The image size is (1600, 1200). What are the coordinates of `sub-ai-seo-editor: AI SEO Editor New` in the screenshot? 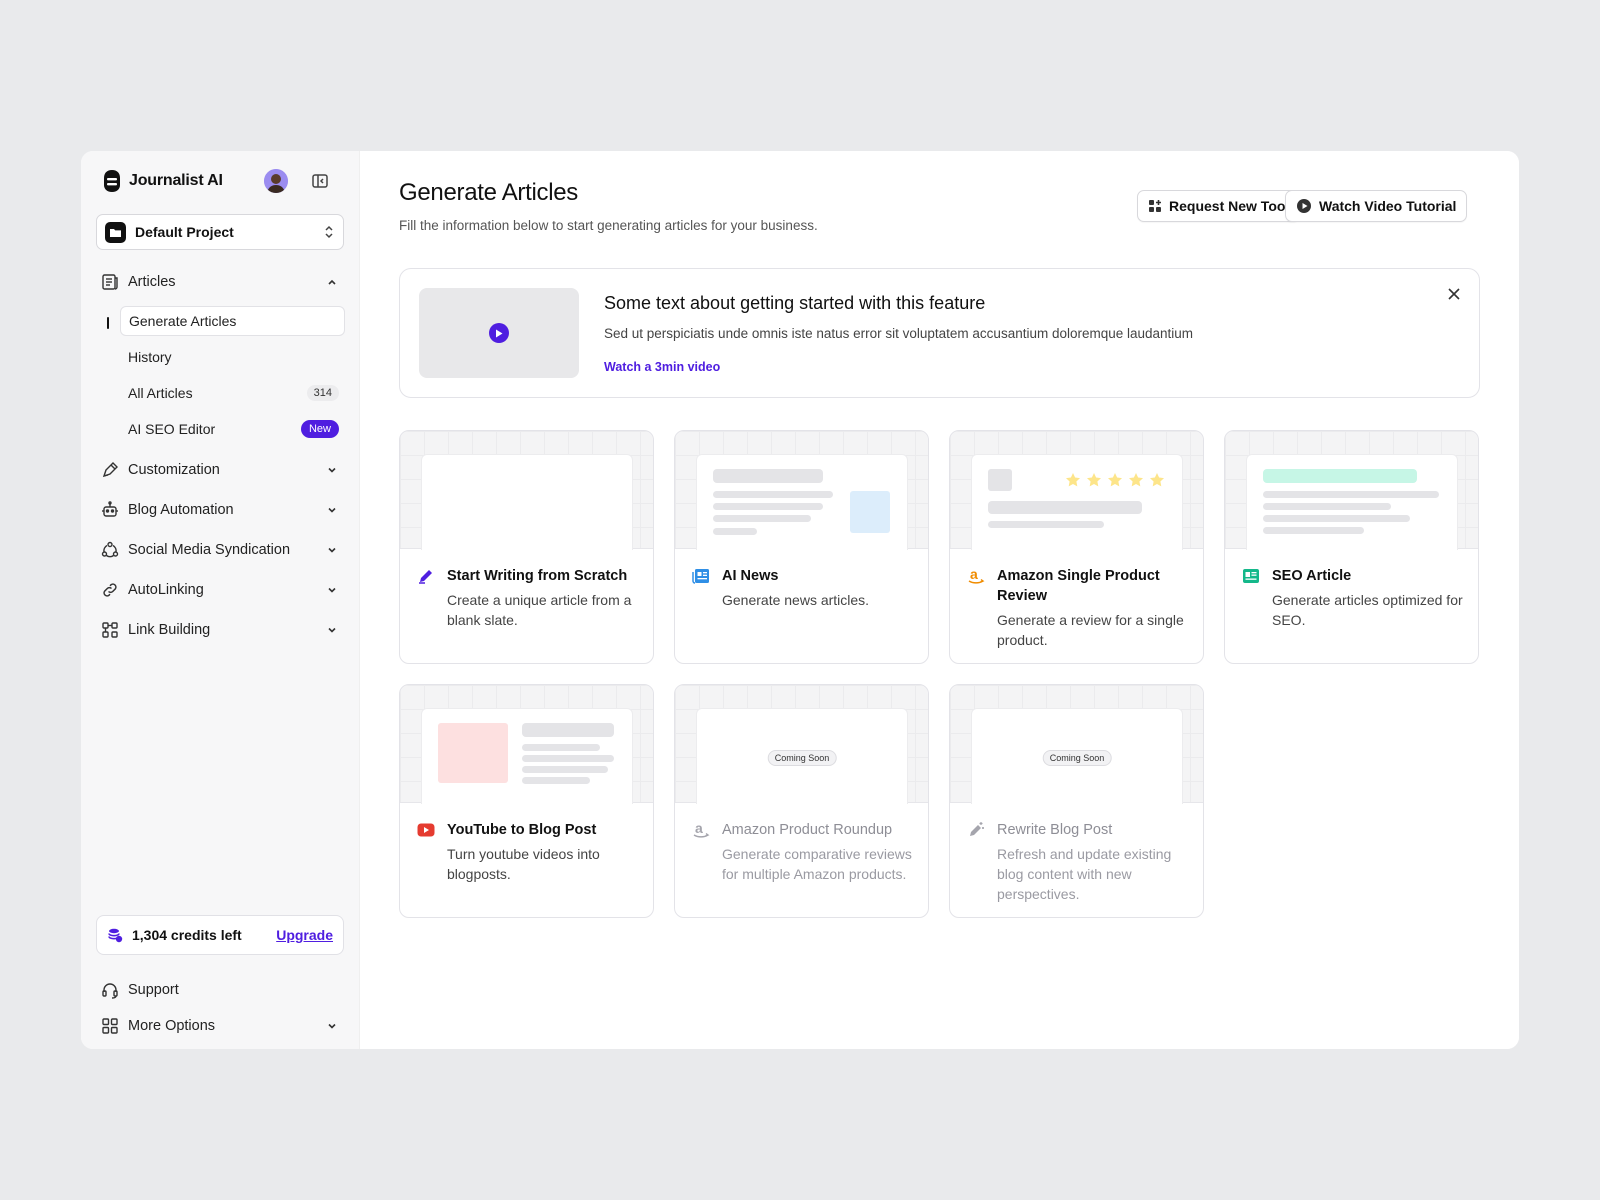 It's located at (232, 429).